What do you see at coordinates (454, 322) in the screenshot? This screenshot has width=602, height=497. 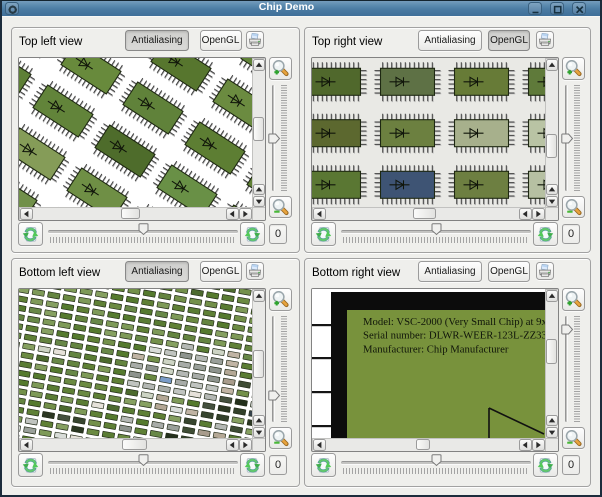 I see `svg-text:Model: VSC-2000 (Very Small Ch: Model: VSC-2000 (Very Small Chip) at 9x7` at bounding box center [454, 322].